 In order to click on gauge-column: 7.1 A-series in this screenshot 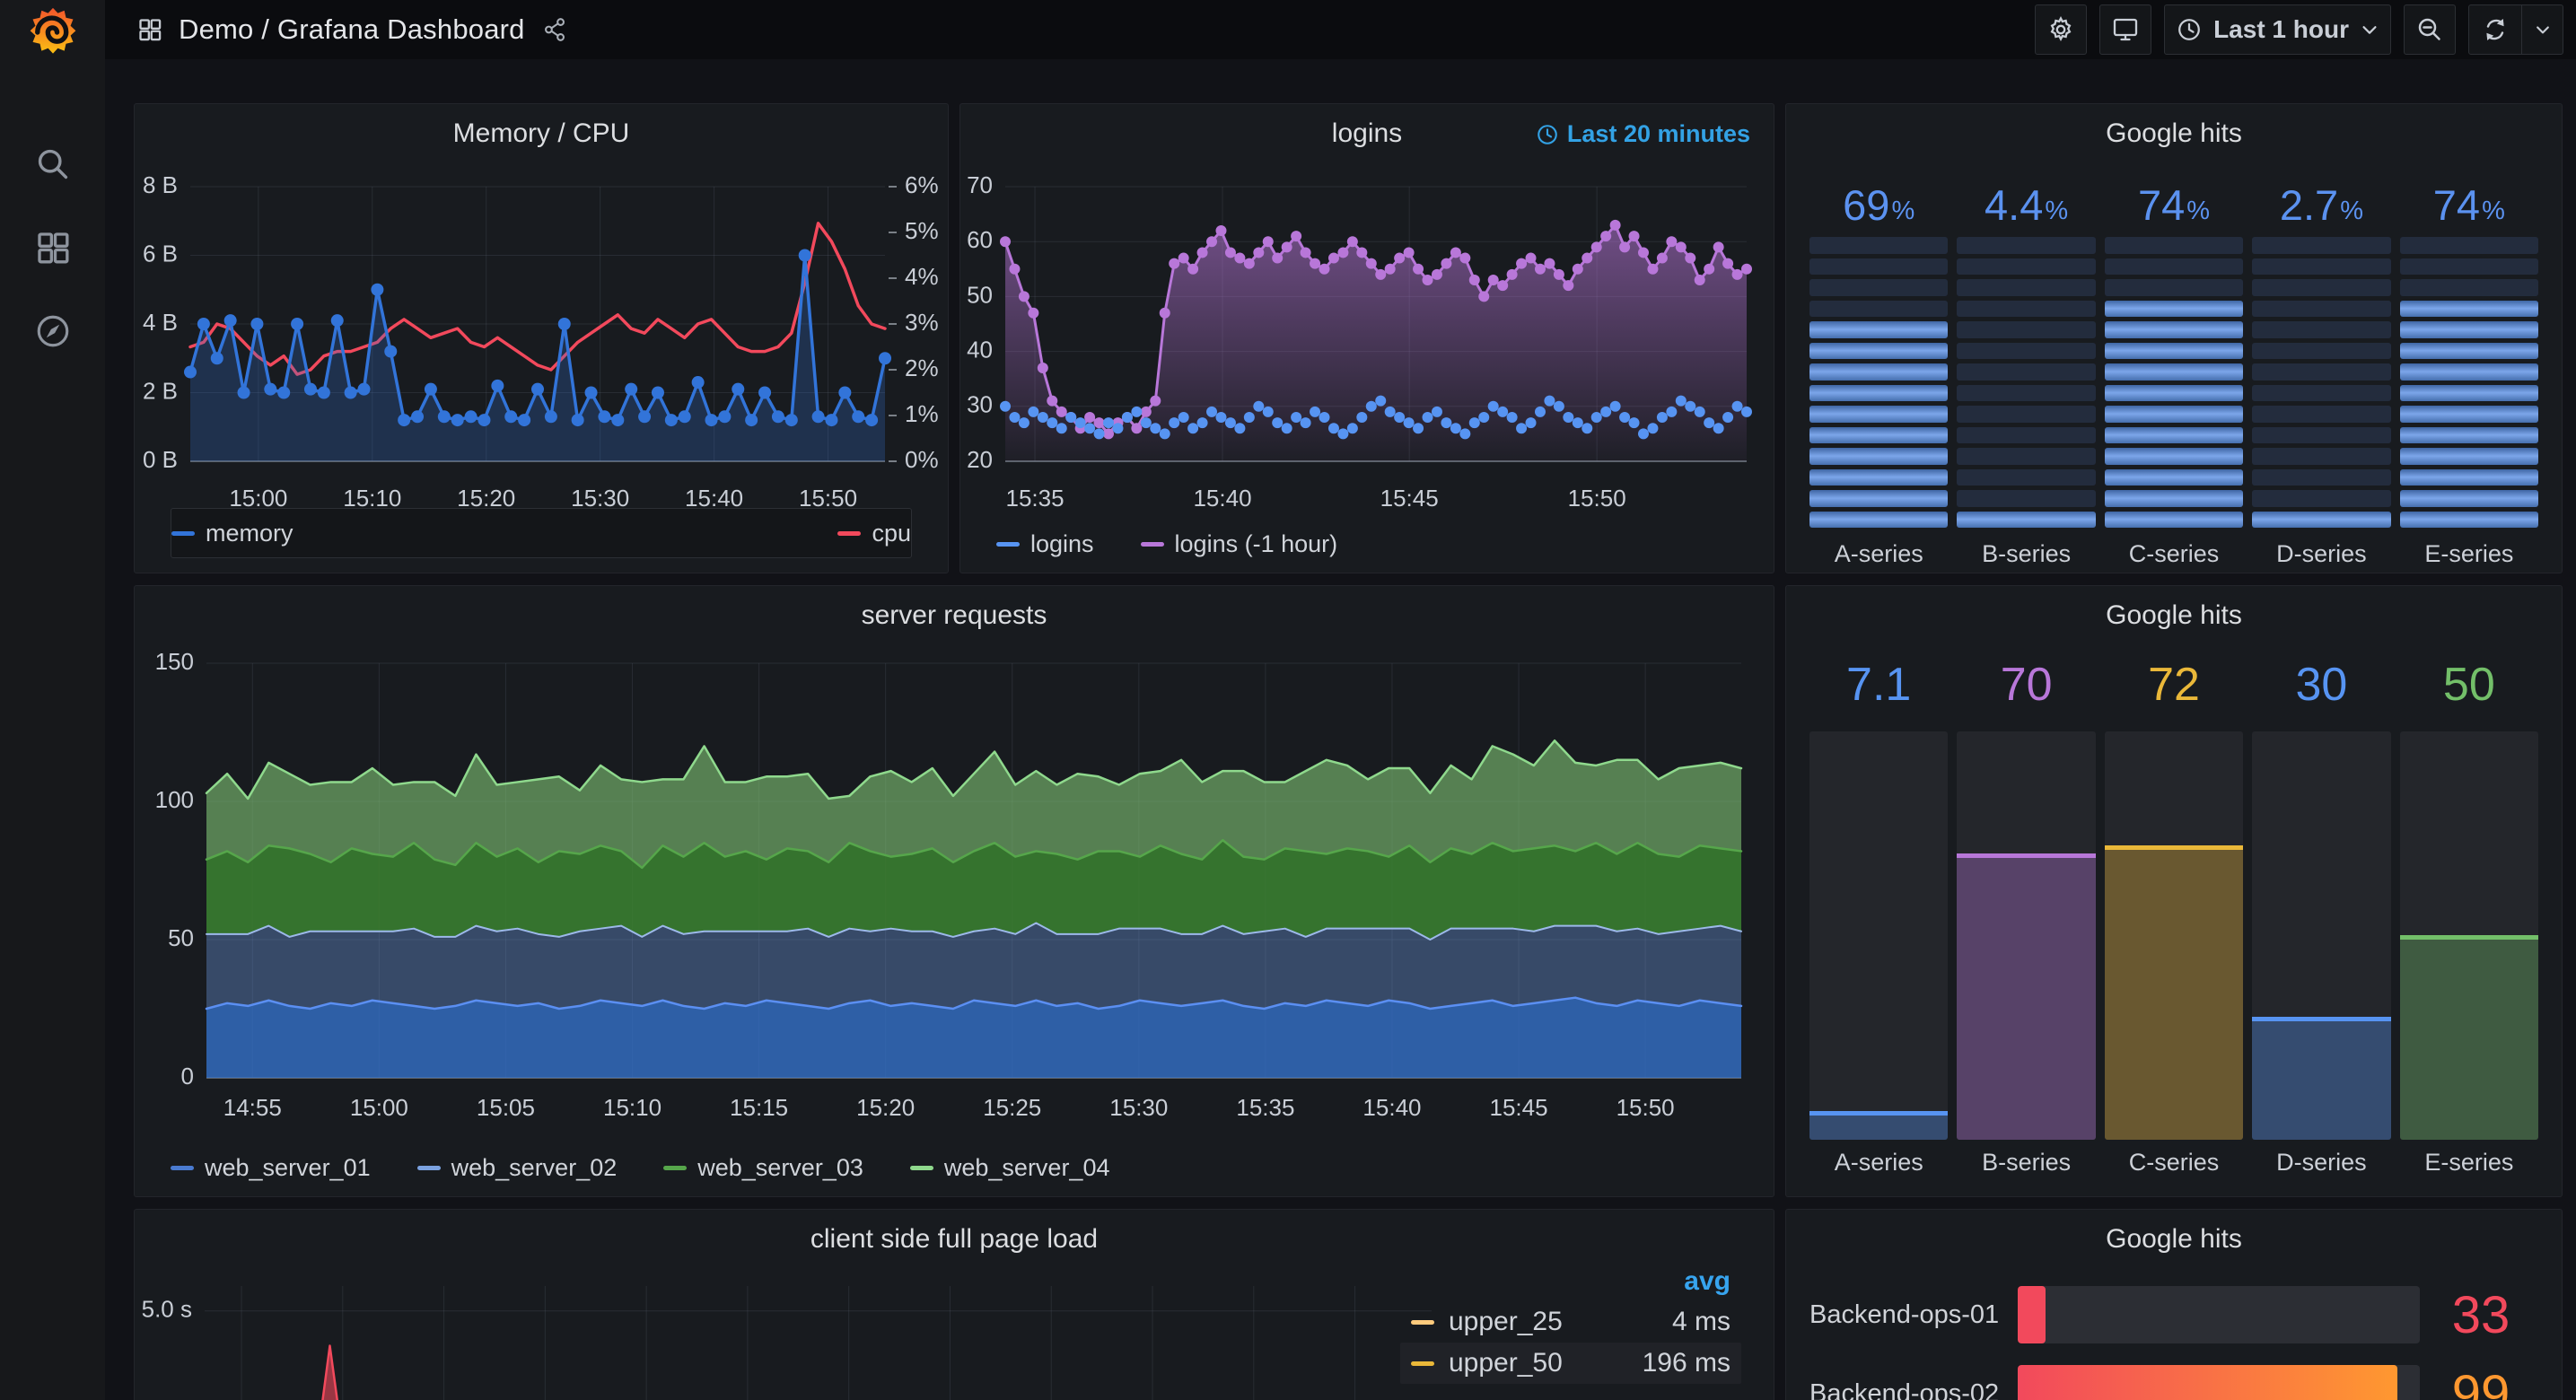, I will do `click(1879, 918)`.